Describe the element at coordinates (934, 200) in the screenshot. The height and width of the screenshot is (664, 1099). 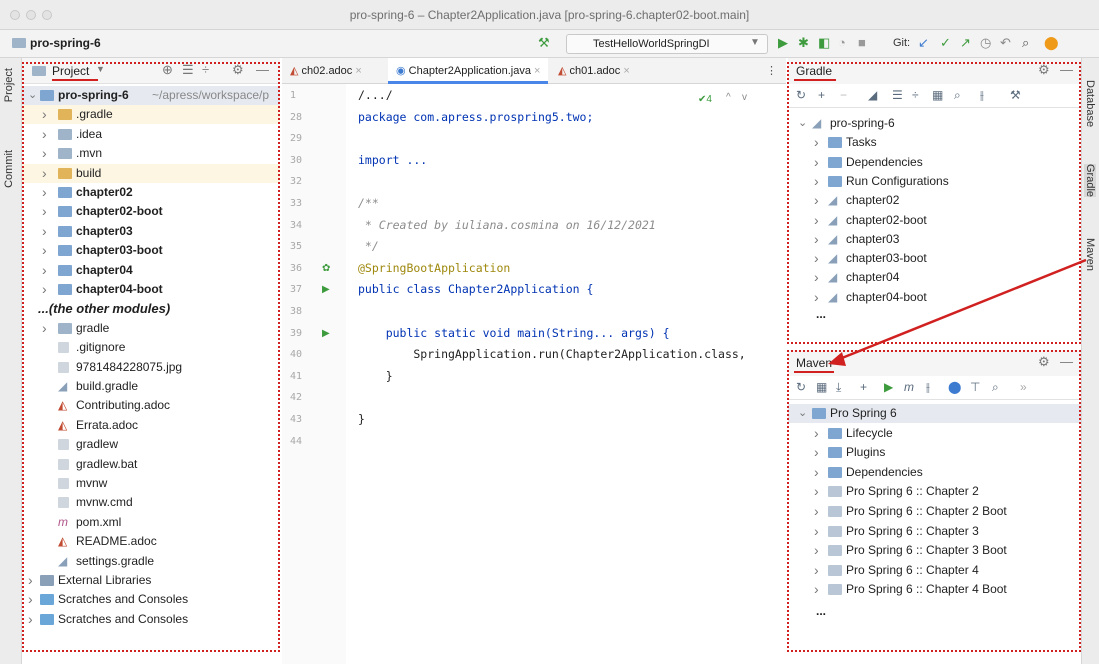
I see `gradle-tree-item: › ◢ chapter02` at that location.